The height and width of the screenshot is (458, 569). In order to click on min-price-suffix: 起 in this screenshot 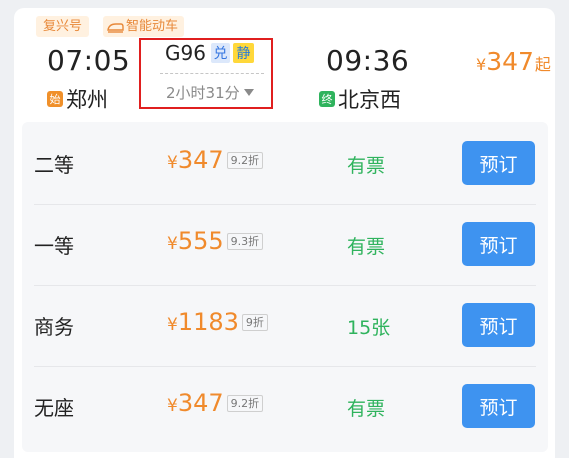, I will do `click(542, 64)`.